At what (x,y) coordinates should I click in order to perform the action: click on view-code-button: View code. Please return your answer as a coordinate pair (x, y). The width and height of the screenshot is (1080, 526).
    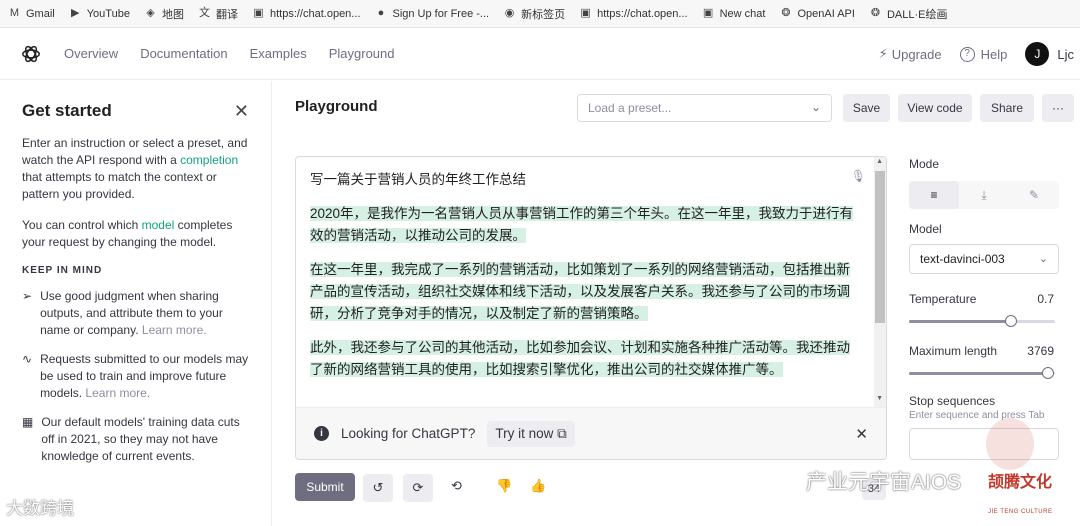
    Looking at the image, I should click on (935, 108).